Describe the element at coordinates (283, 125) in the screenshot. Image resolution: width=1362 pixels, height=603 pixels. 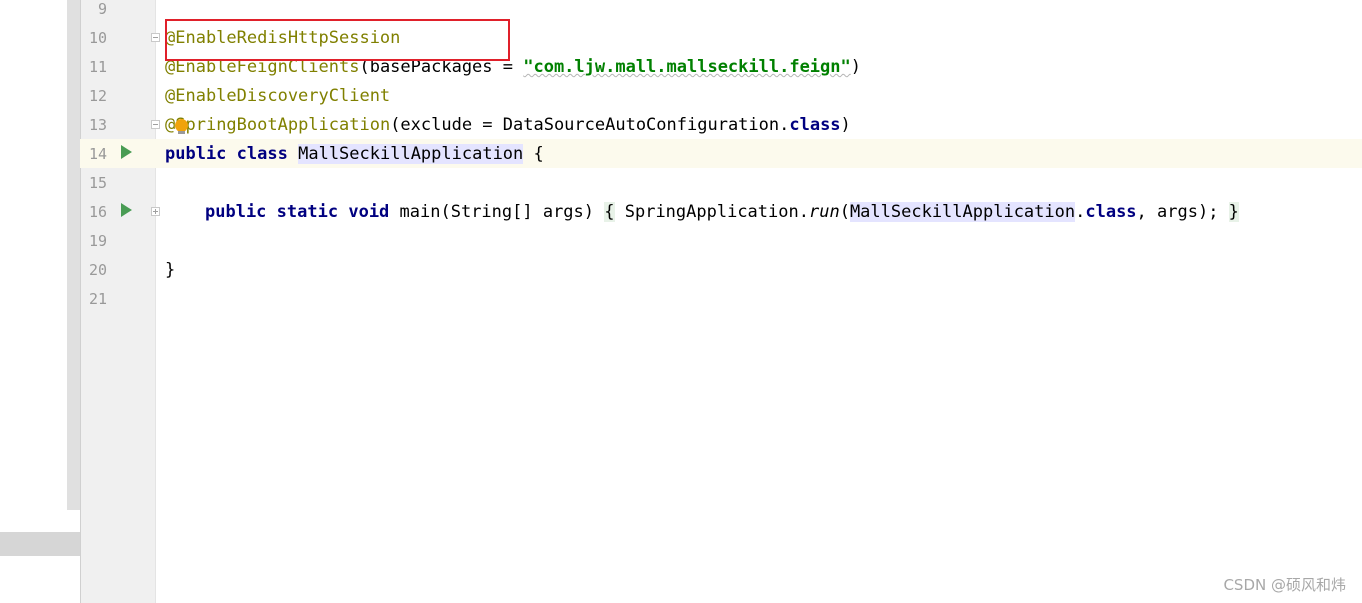
I see `annotation-spring-boot-application: SpringBootApplication` at that location.